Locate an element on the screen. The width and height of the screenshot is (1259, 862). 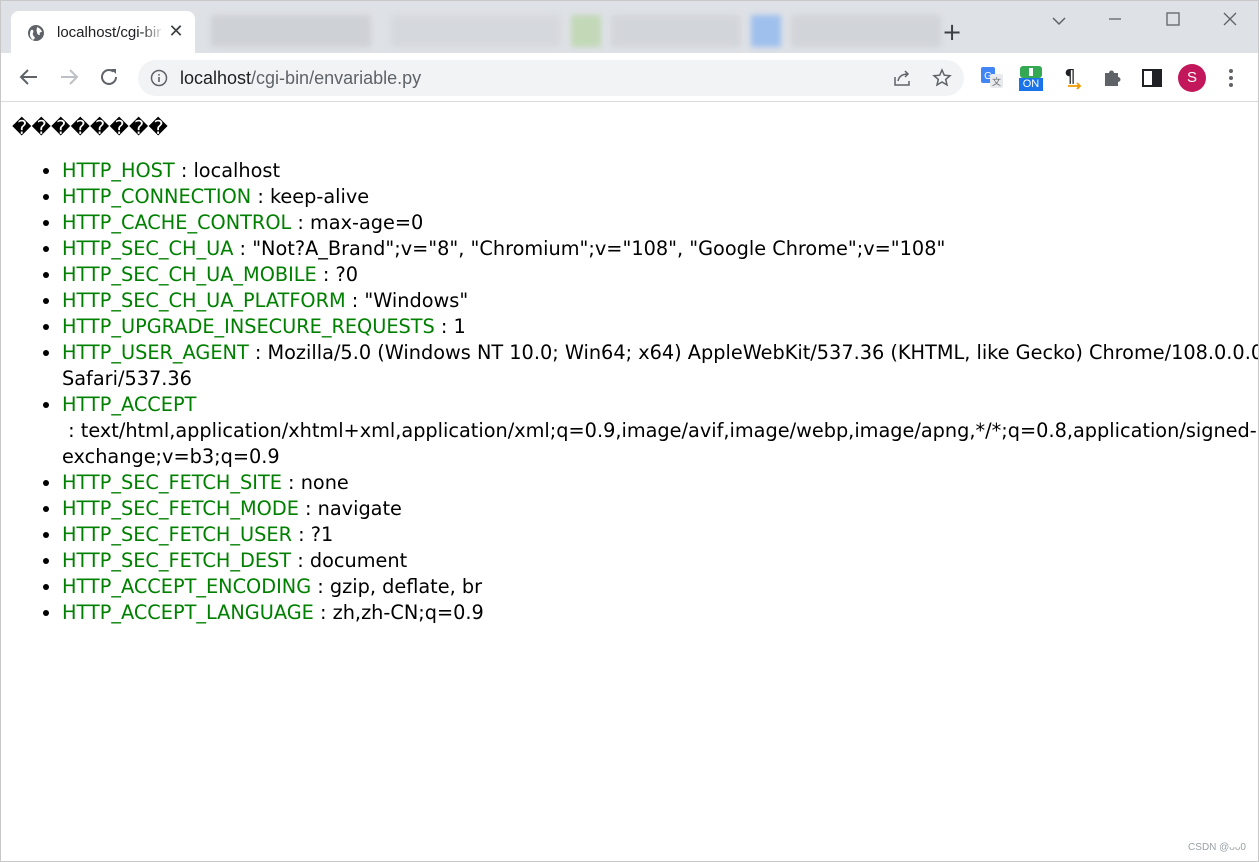
close-window-icon is located at coordinates (1230, 21).